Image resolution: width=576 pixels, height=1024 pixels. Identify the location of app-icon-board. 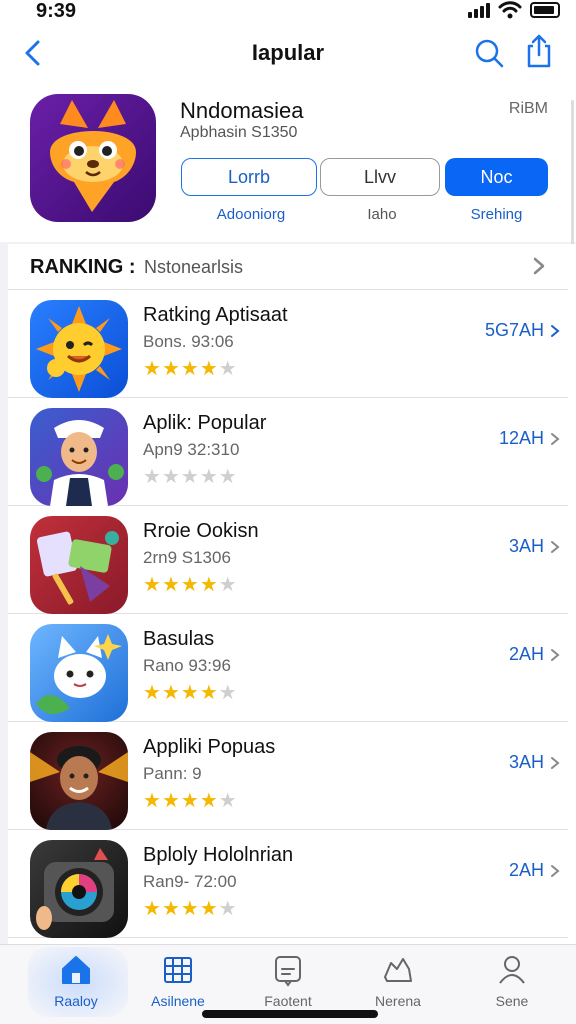
(79, 565).